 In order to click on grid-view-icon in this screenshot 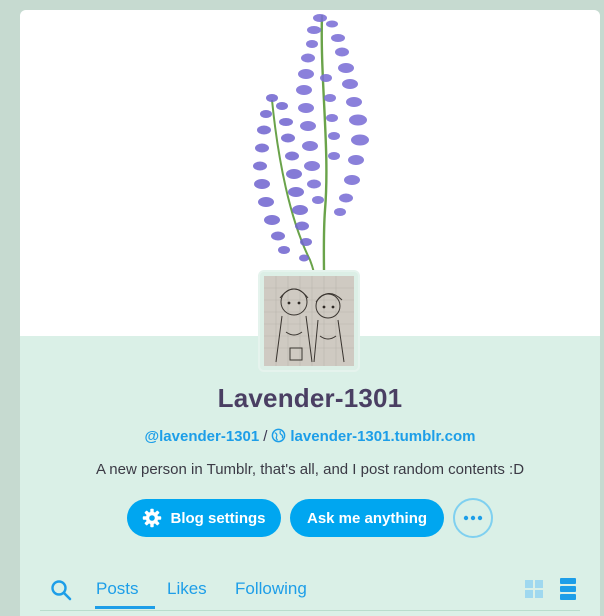, I will do `click(534, 589)`.